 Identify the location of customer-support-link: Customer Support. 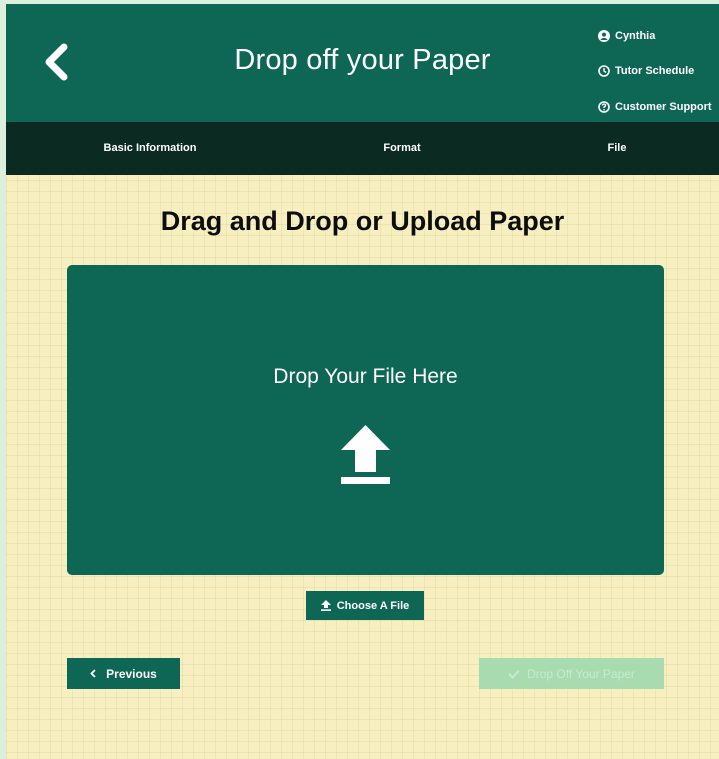
(658, 107).